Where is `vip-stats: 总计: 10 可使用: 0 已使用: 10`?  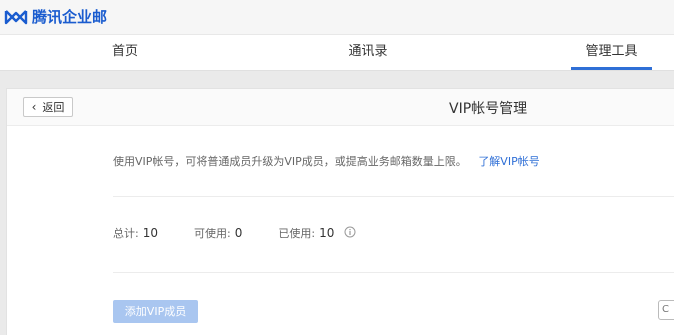 vip-stats: 总计: 10 可使用: 0 已使用: 10 is located at coordinates (234, 233).